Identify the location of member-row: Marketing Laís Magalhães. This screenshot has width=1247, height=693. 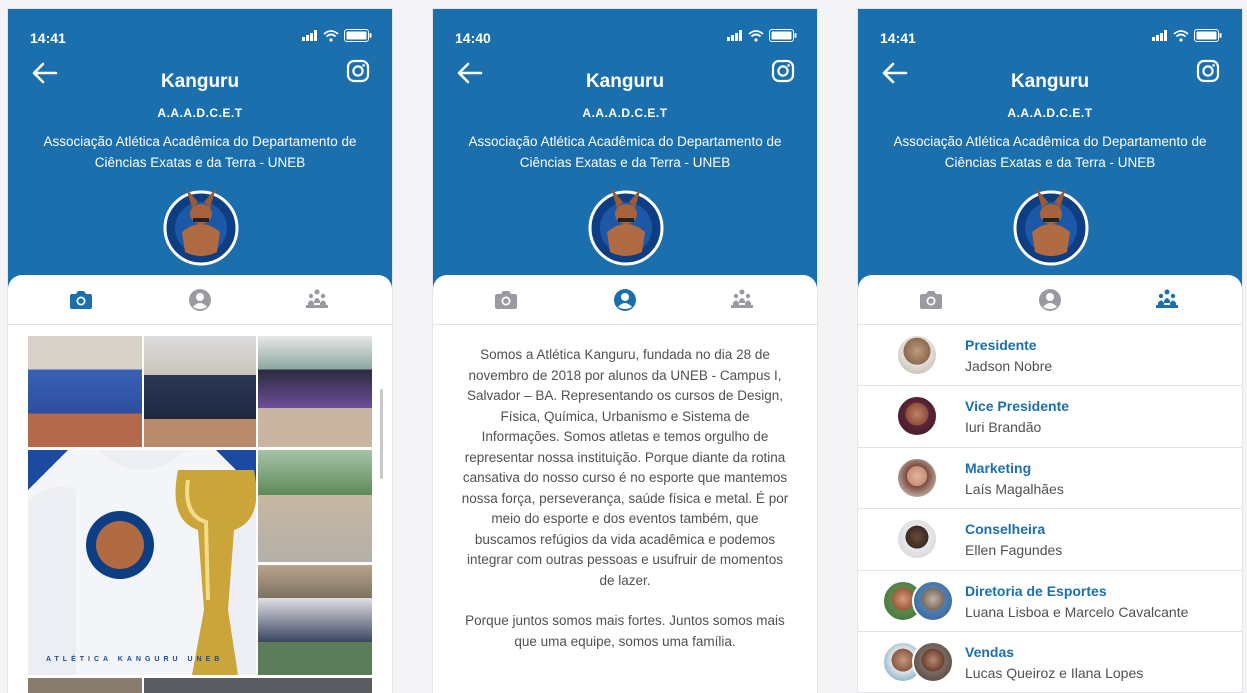
(1050, 479).